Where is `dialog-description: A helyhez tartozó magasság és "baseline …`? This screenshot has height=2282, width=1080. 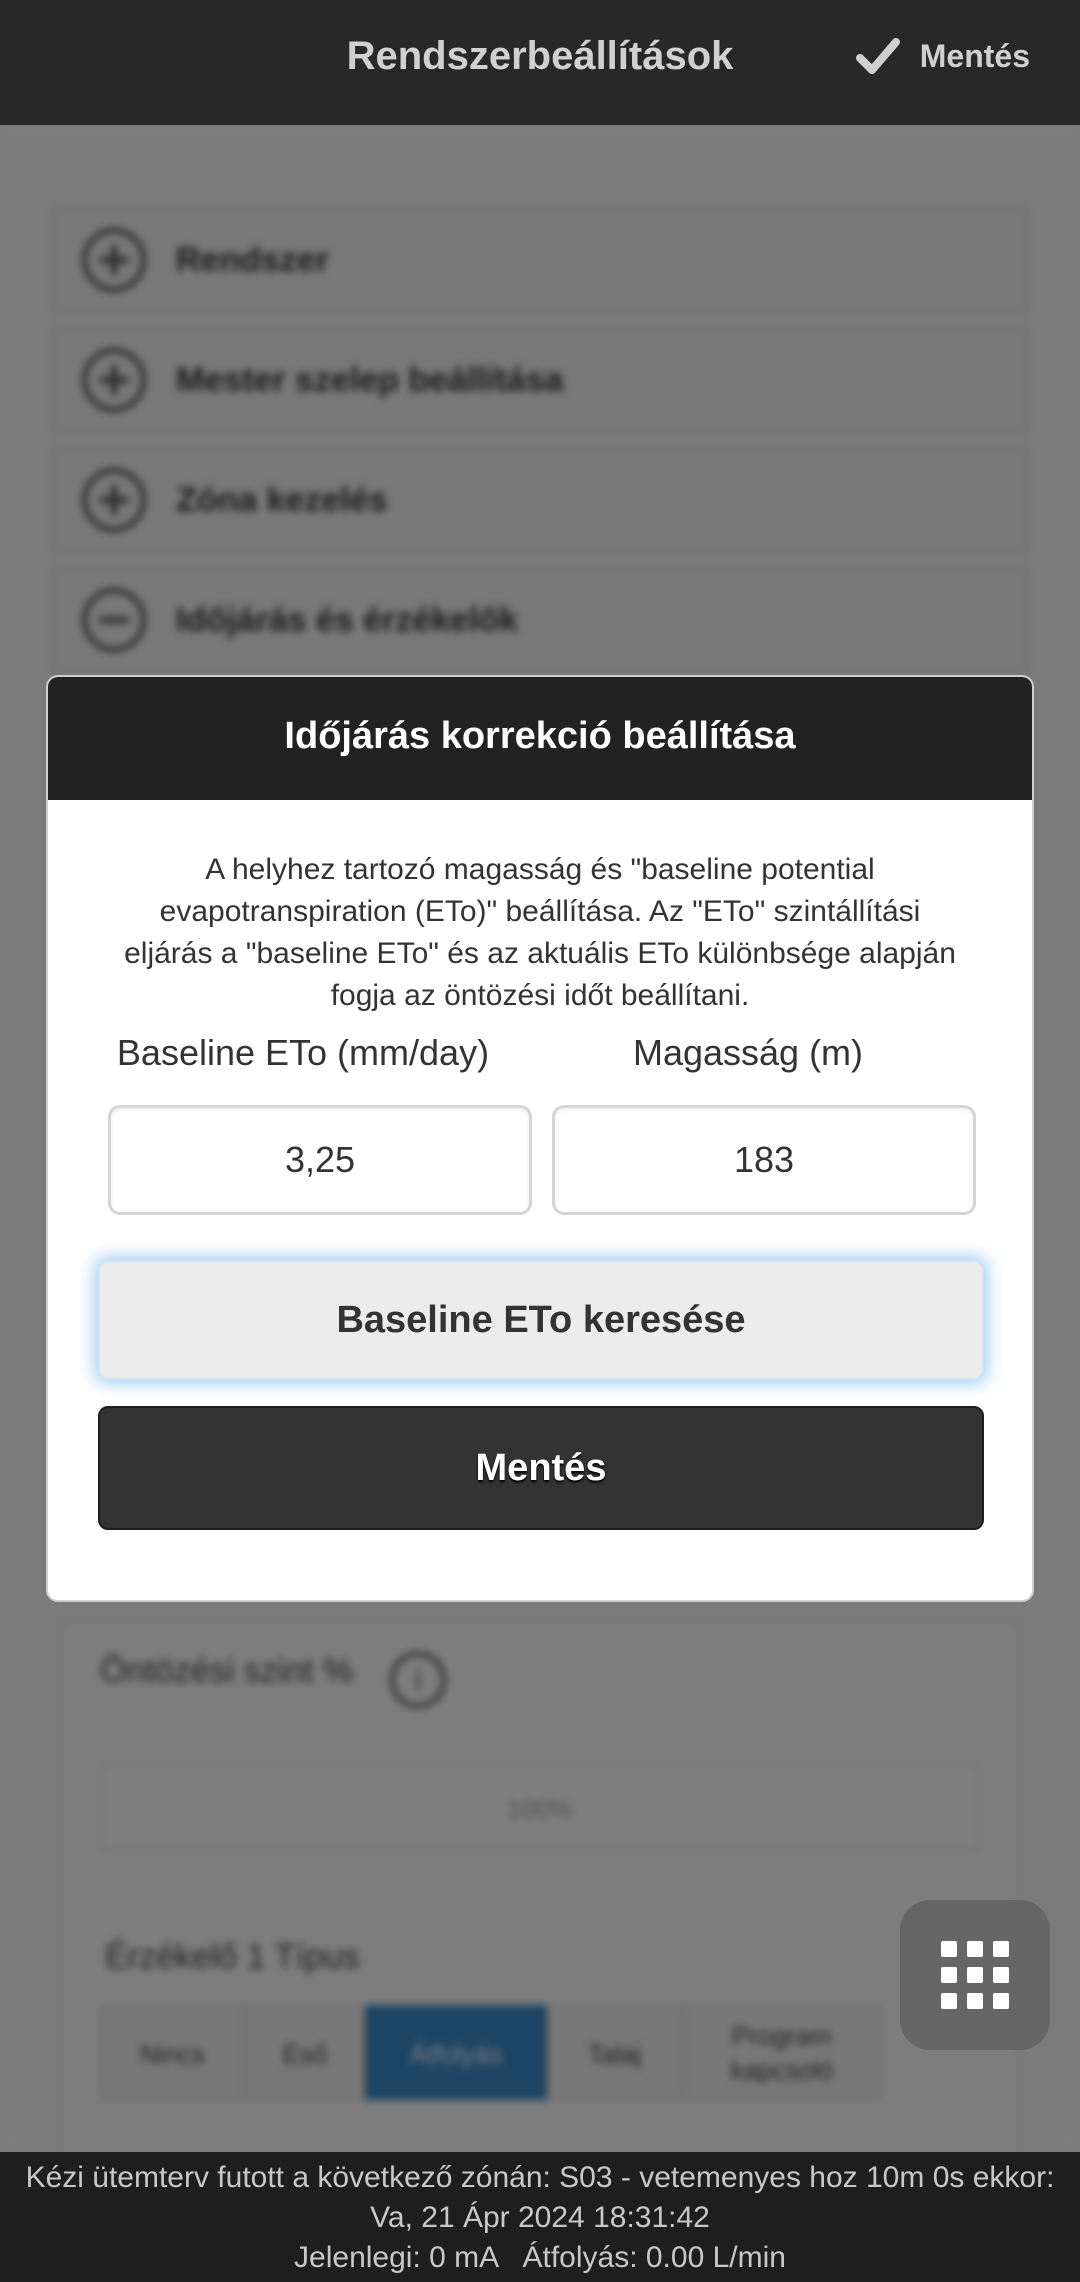
dialog-description: A helyhez tartozó magasság és "baseline … is located at coordinates (540, 932).